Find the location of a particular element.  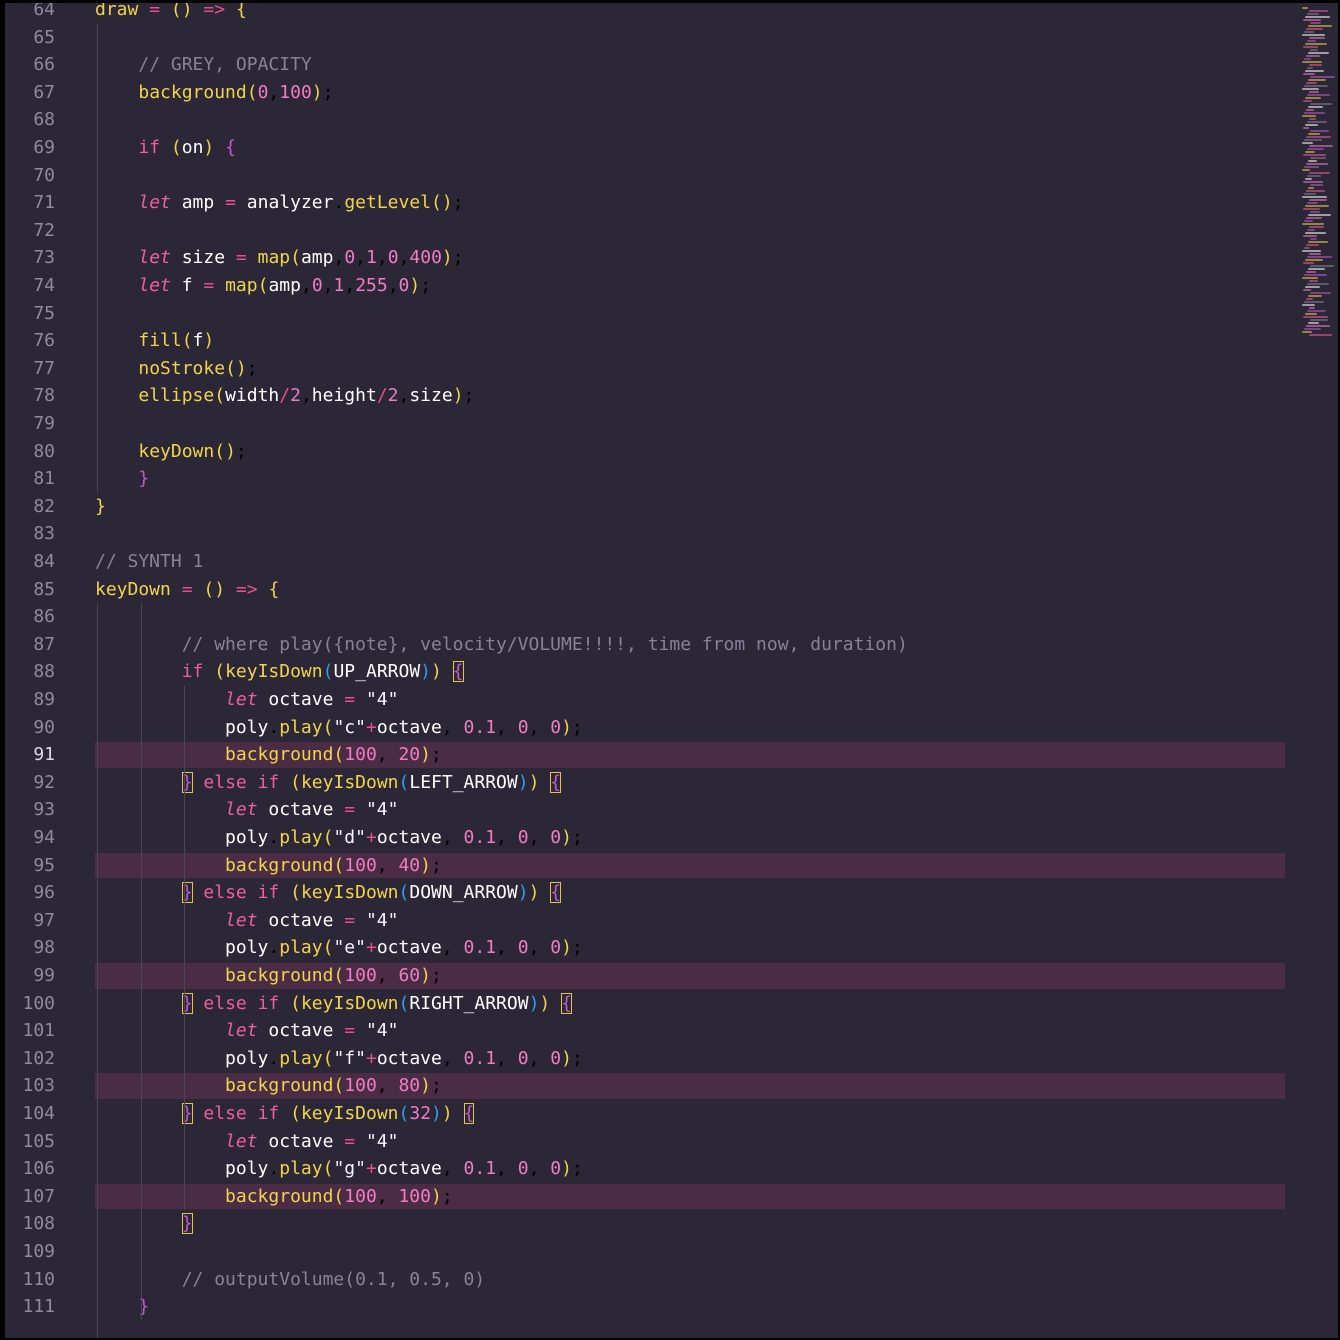

code-line: 82} is located at coordinates (671, 507).